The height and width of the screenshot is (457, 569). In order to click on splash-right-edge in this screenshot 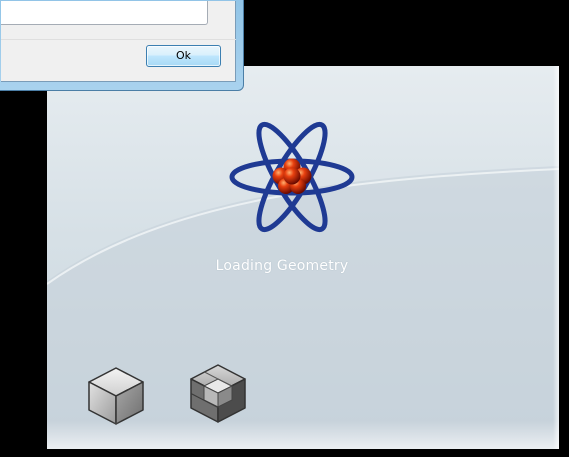, I will do `click(556, 257)`.